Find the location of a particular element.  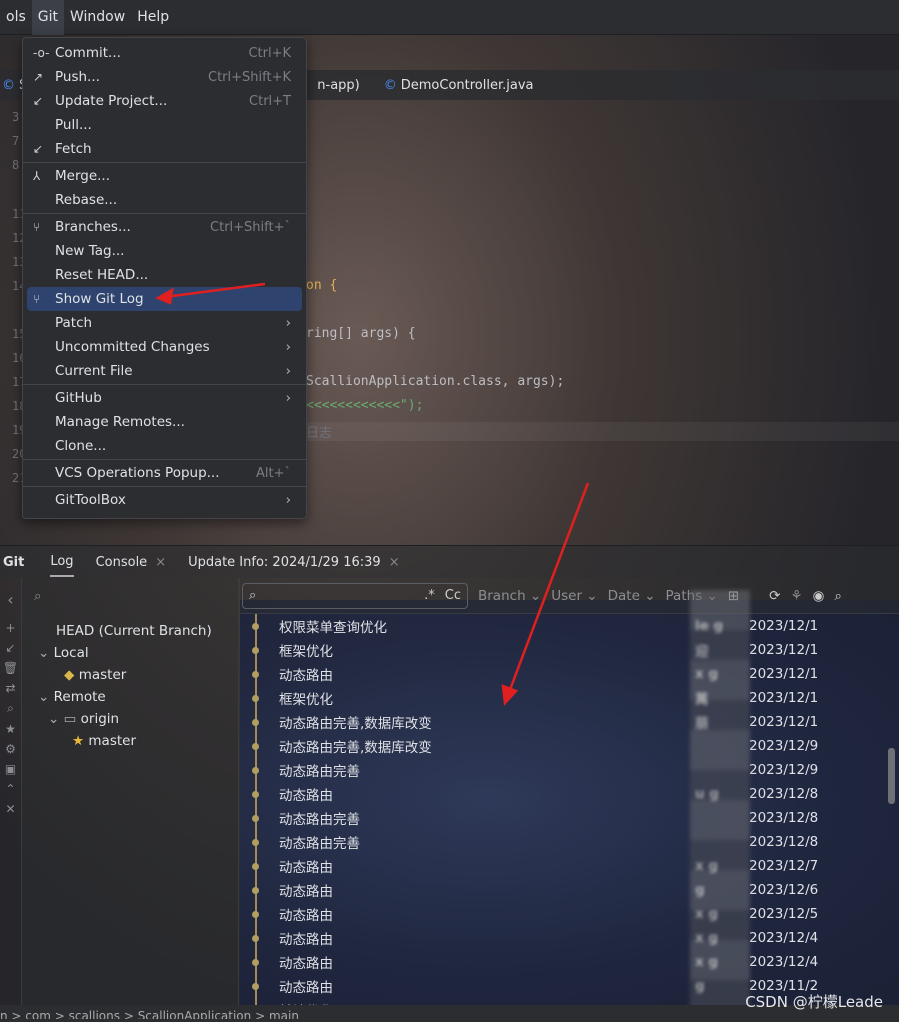

arrow-to-log is located at coordinates (548, 589).